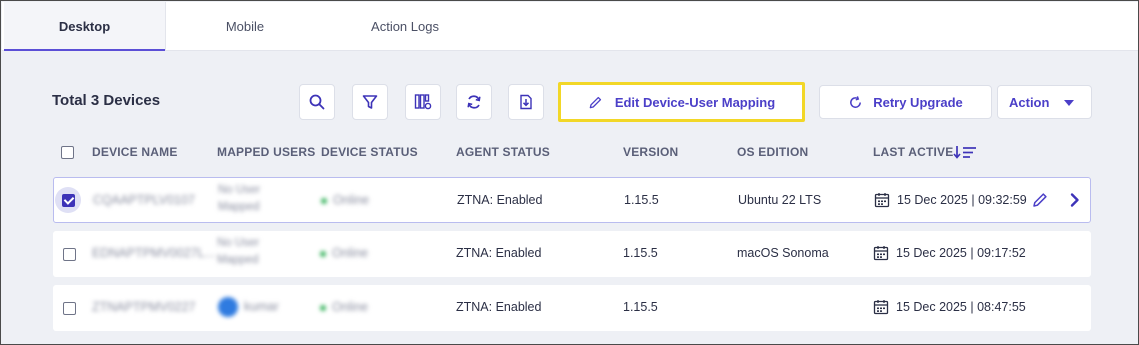 The height and width of the screenshot is (345, 1139). Describe the element at coordinates (965, 152) in the screenshot. I see `sort-descending-icon` at that location.